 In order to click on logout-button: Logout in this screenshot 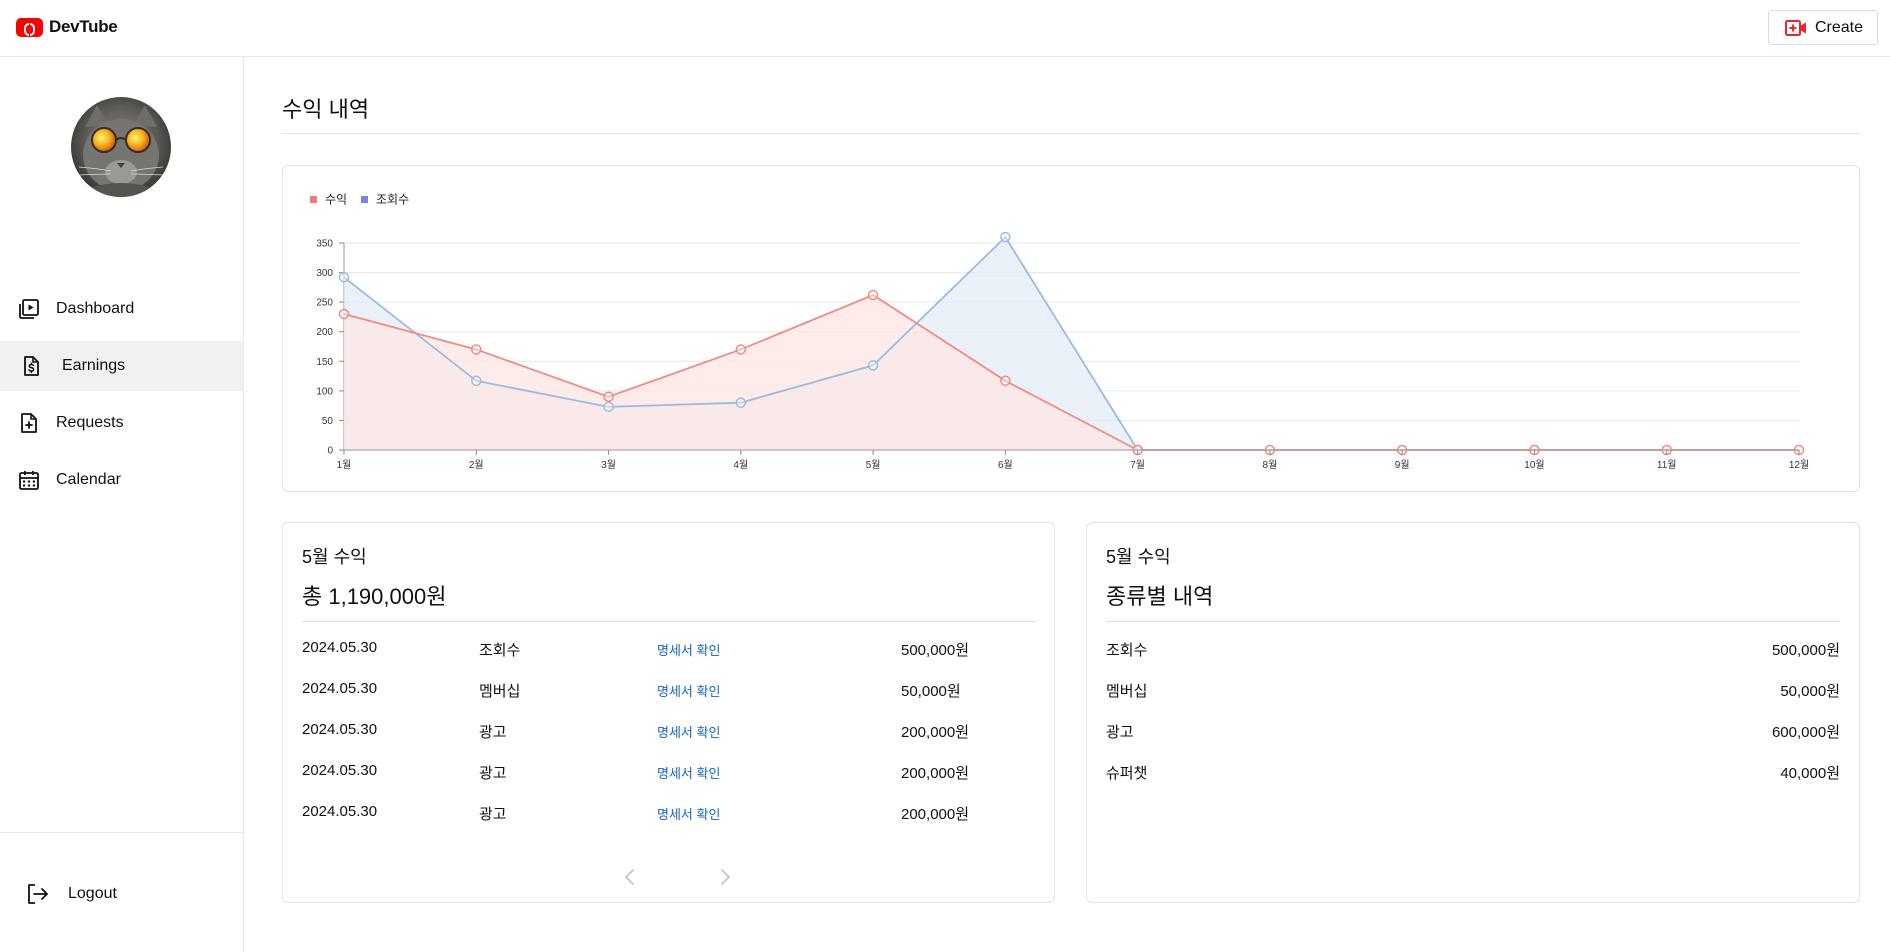, I will do `click(71, 894)`.